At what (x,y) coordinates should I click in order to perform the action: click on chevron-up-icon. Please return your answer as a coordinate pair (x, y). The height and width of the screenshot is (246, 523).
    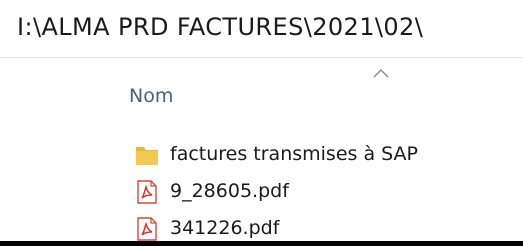
    Looking at the image, I should click on (381, 73).